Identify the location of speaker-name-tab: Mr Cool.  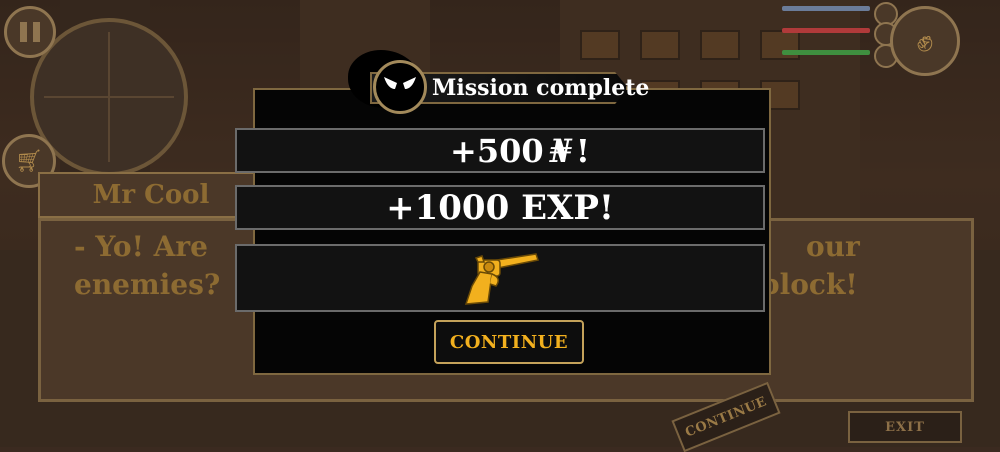
(151, 195).